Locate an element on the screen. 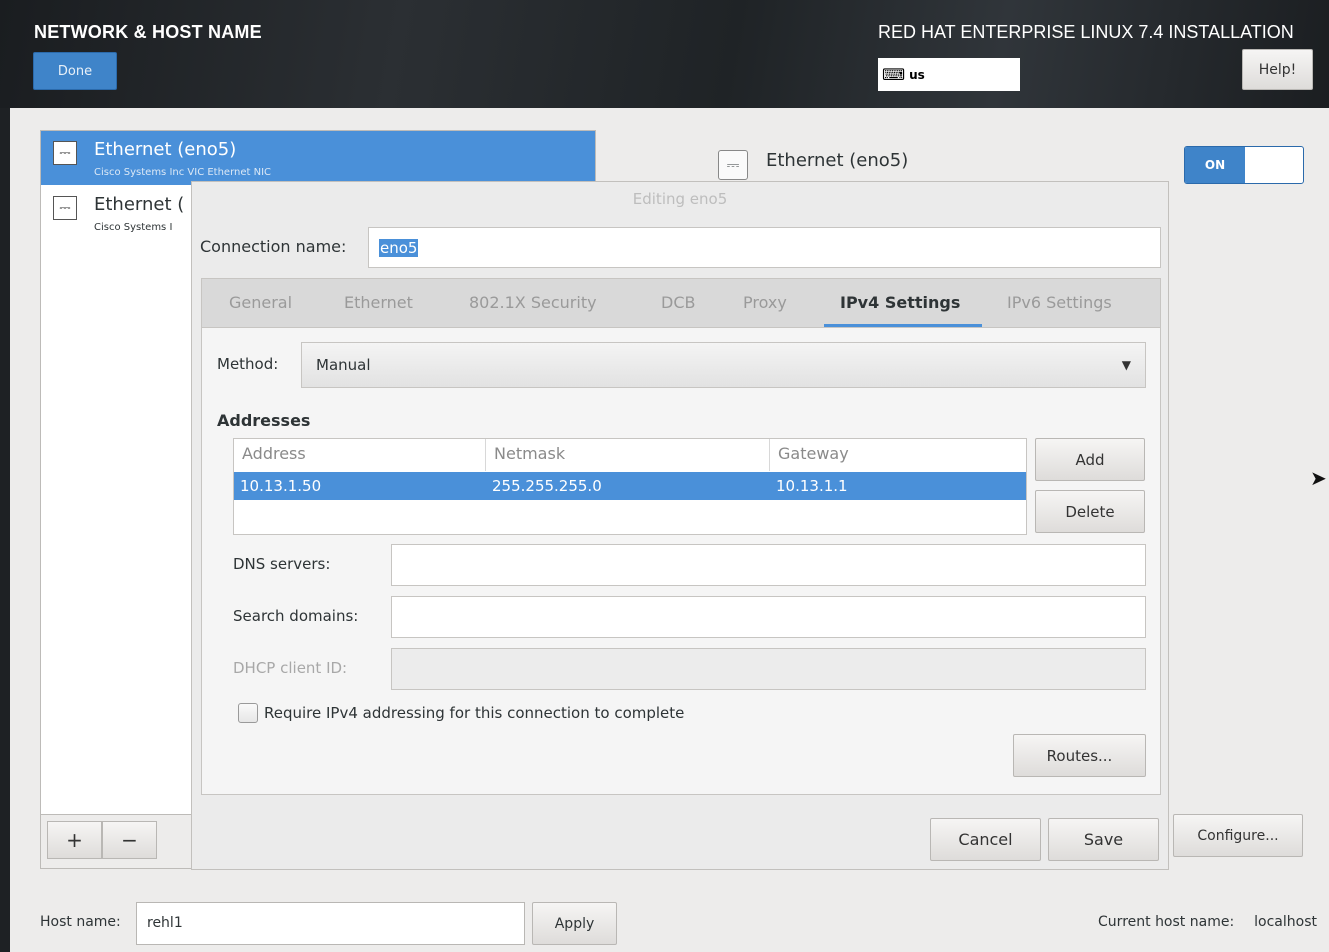 This screenshot has width=1329, height=952. save-button: Save is located at coordinates (1103, 839).